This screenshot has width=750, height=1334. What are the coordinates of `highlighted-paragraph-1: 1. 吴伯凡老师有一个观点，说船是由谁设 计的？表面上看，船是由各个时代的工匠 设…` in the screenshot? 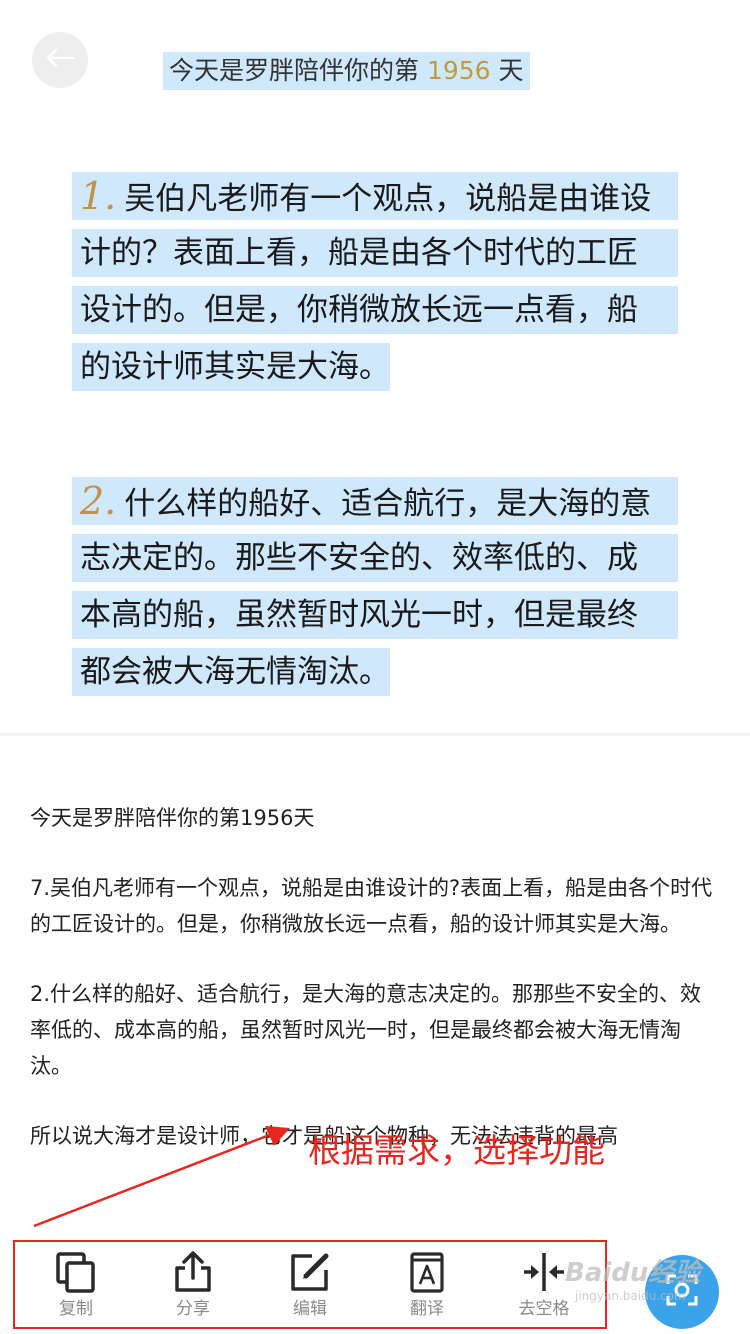 It's located at (375, 295).